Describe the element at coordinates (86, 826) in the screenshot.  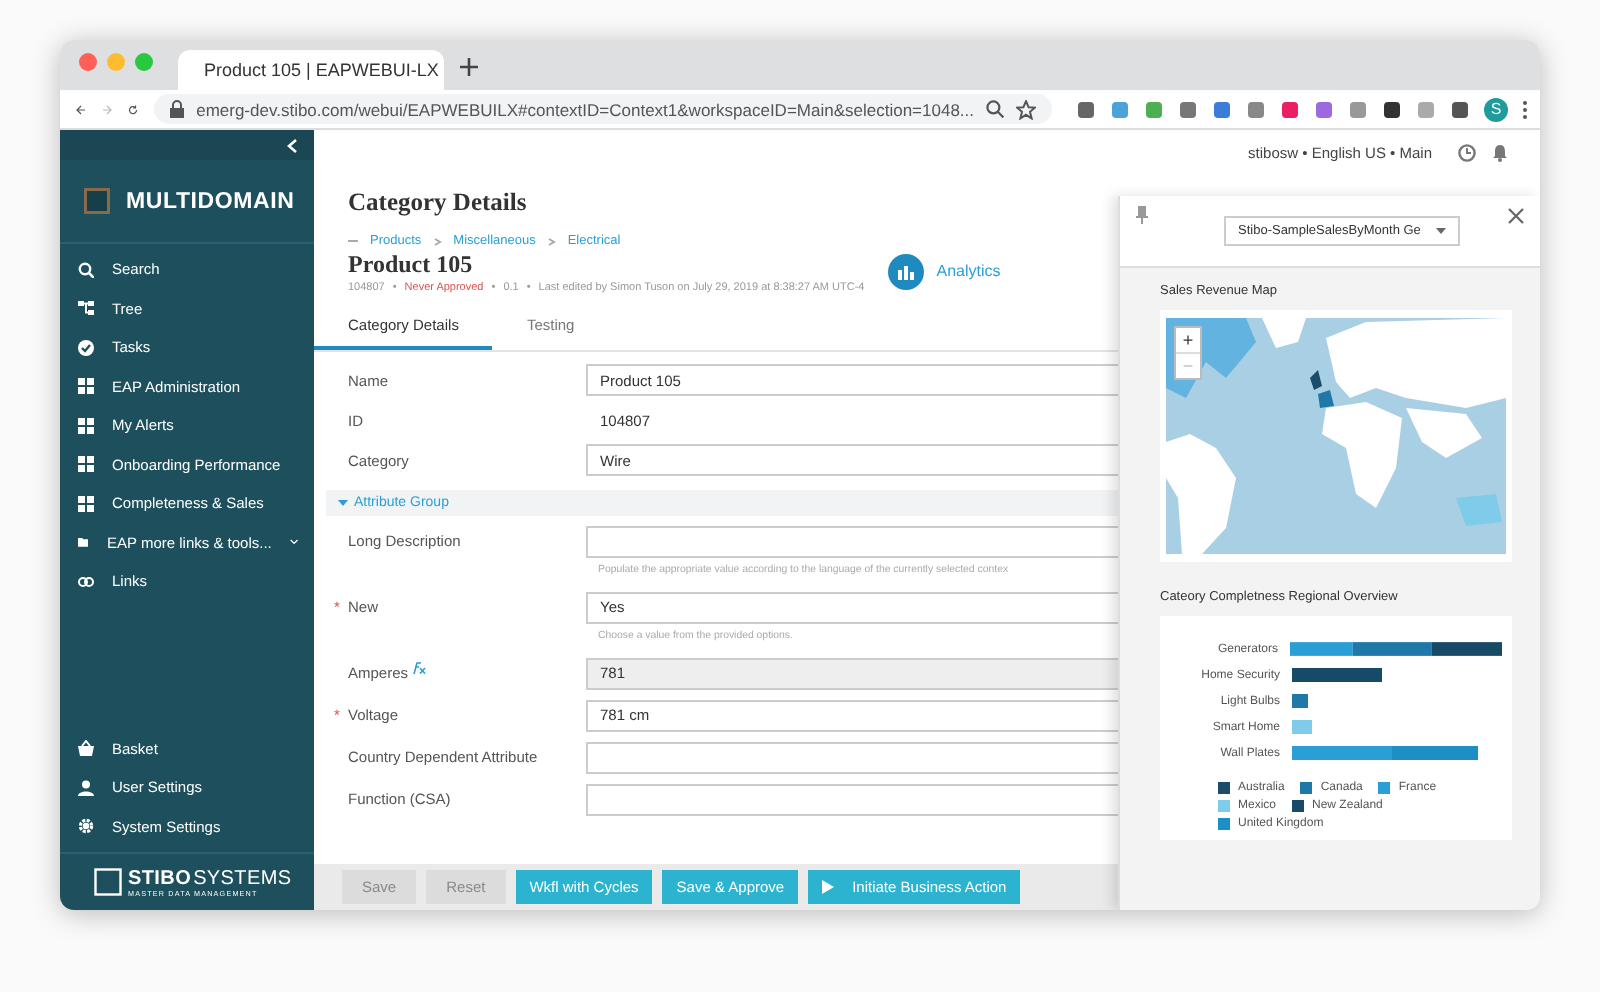
I see `settings-icon` at that location.